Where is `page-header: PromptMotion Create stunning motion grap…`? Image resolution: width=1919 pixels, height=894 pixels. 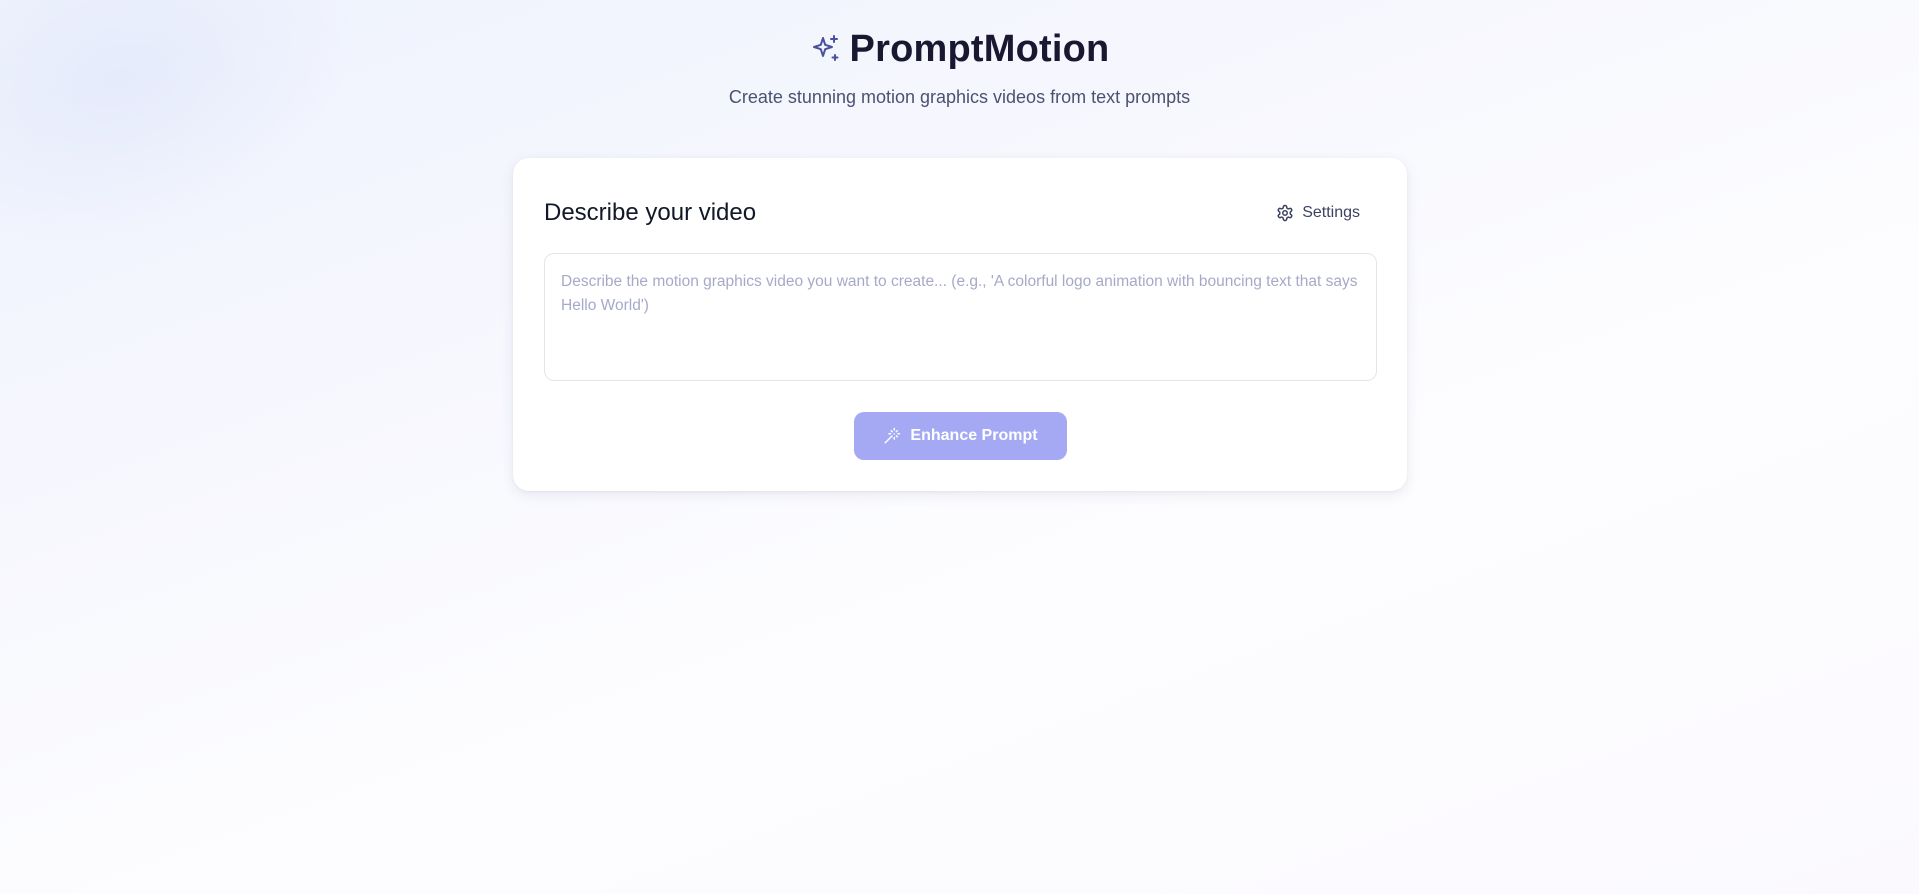
page-header: PromptMotion Create stunning motion grap… is located at coordinates (959, 67).